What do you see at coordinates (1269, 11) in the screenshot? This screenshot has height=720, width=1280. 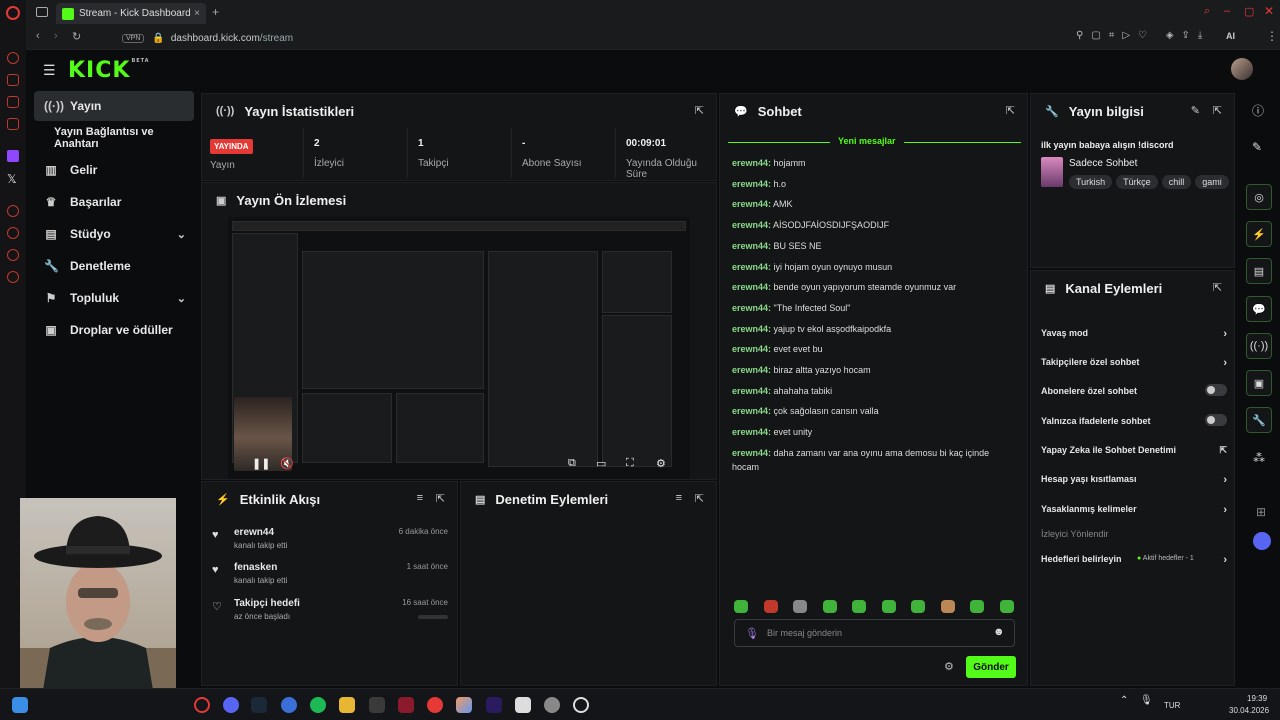 I see `close-window-icon: ✕` at bounding box center [1269, 11].